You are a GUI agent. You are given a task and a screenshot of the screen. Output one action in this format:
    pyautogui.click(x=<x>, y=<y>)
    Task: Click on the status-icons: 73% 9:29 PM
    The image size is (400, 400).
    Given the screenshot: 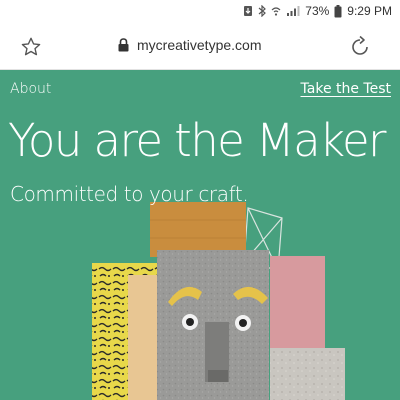 What is the action you would take?
    pyautogui.click(x=317, y=11)
    